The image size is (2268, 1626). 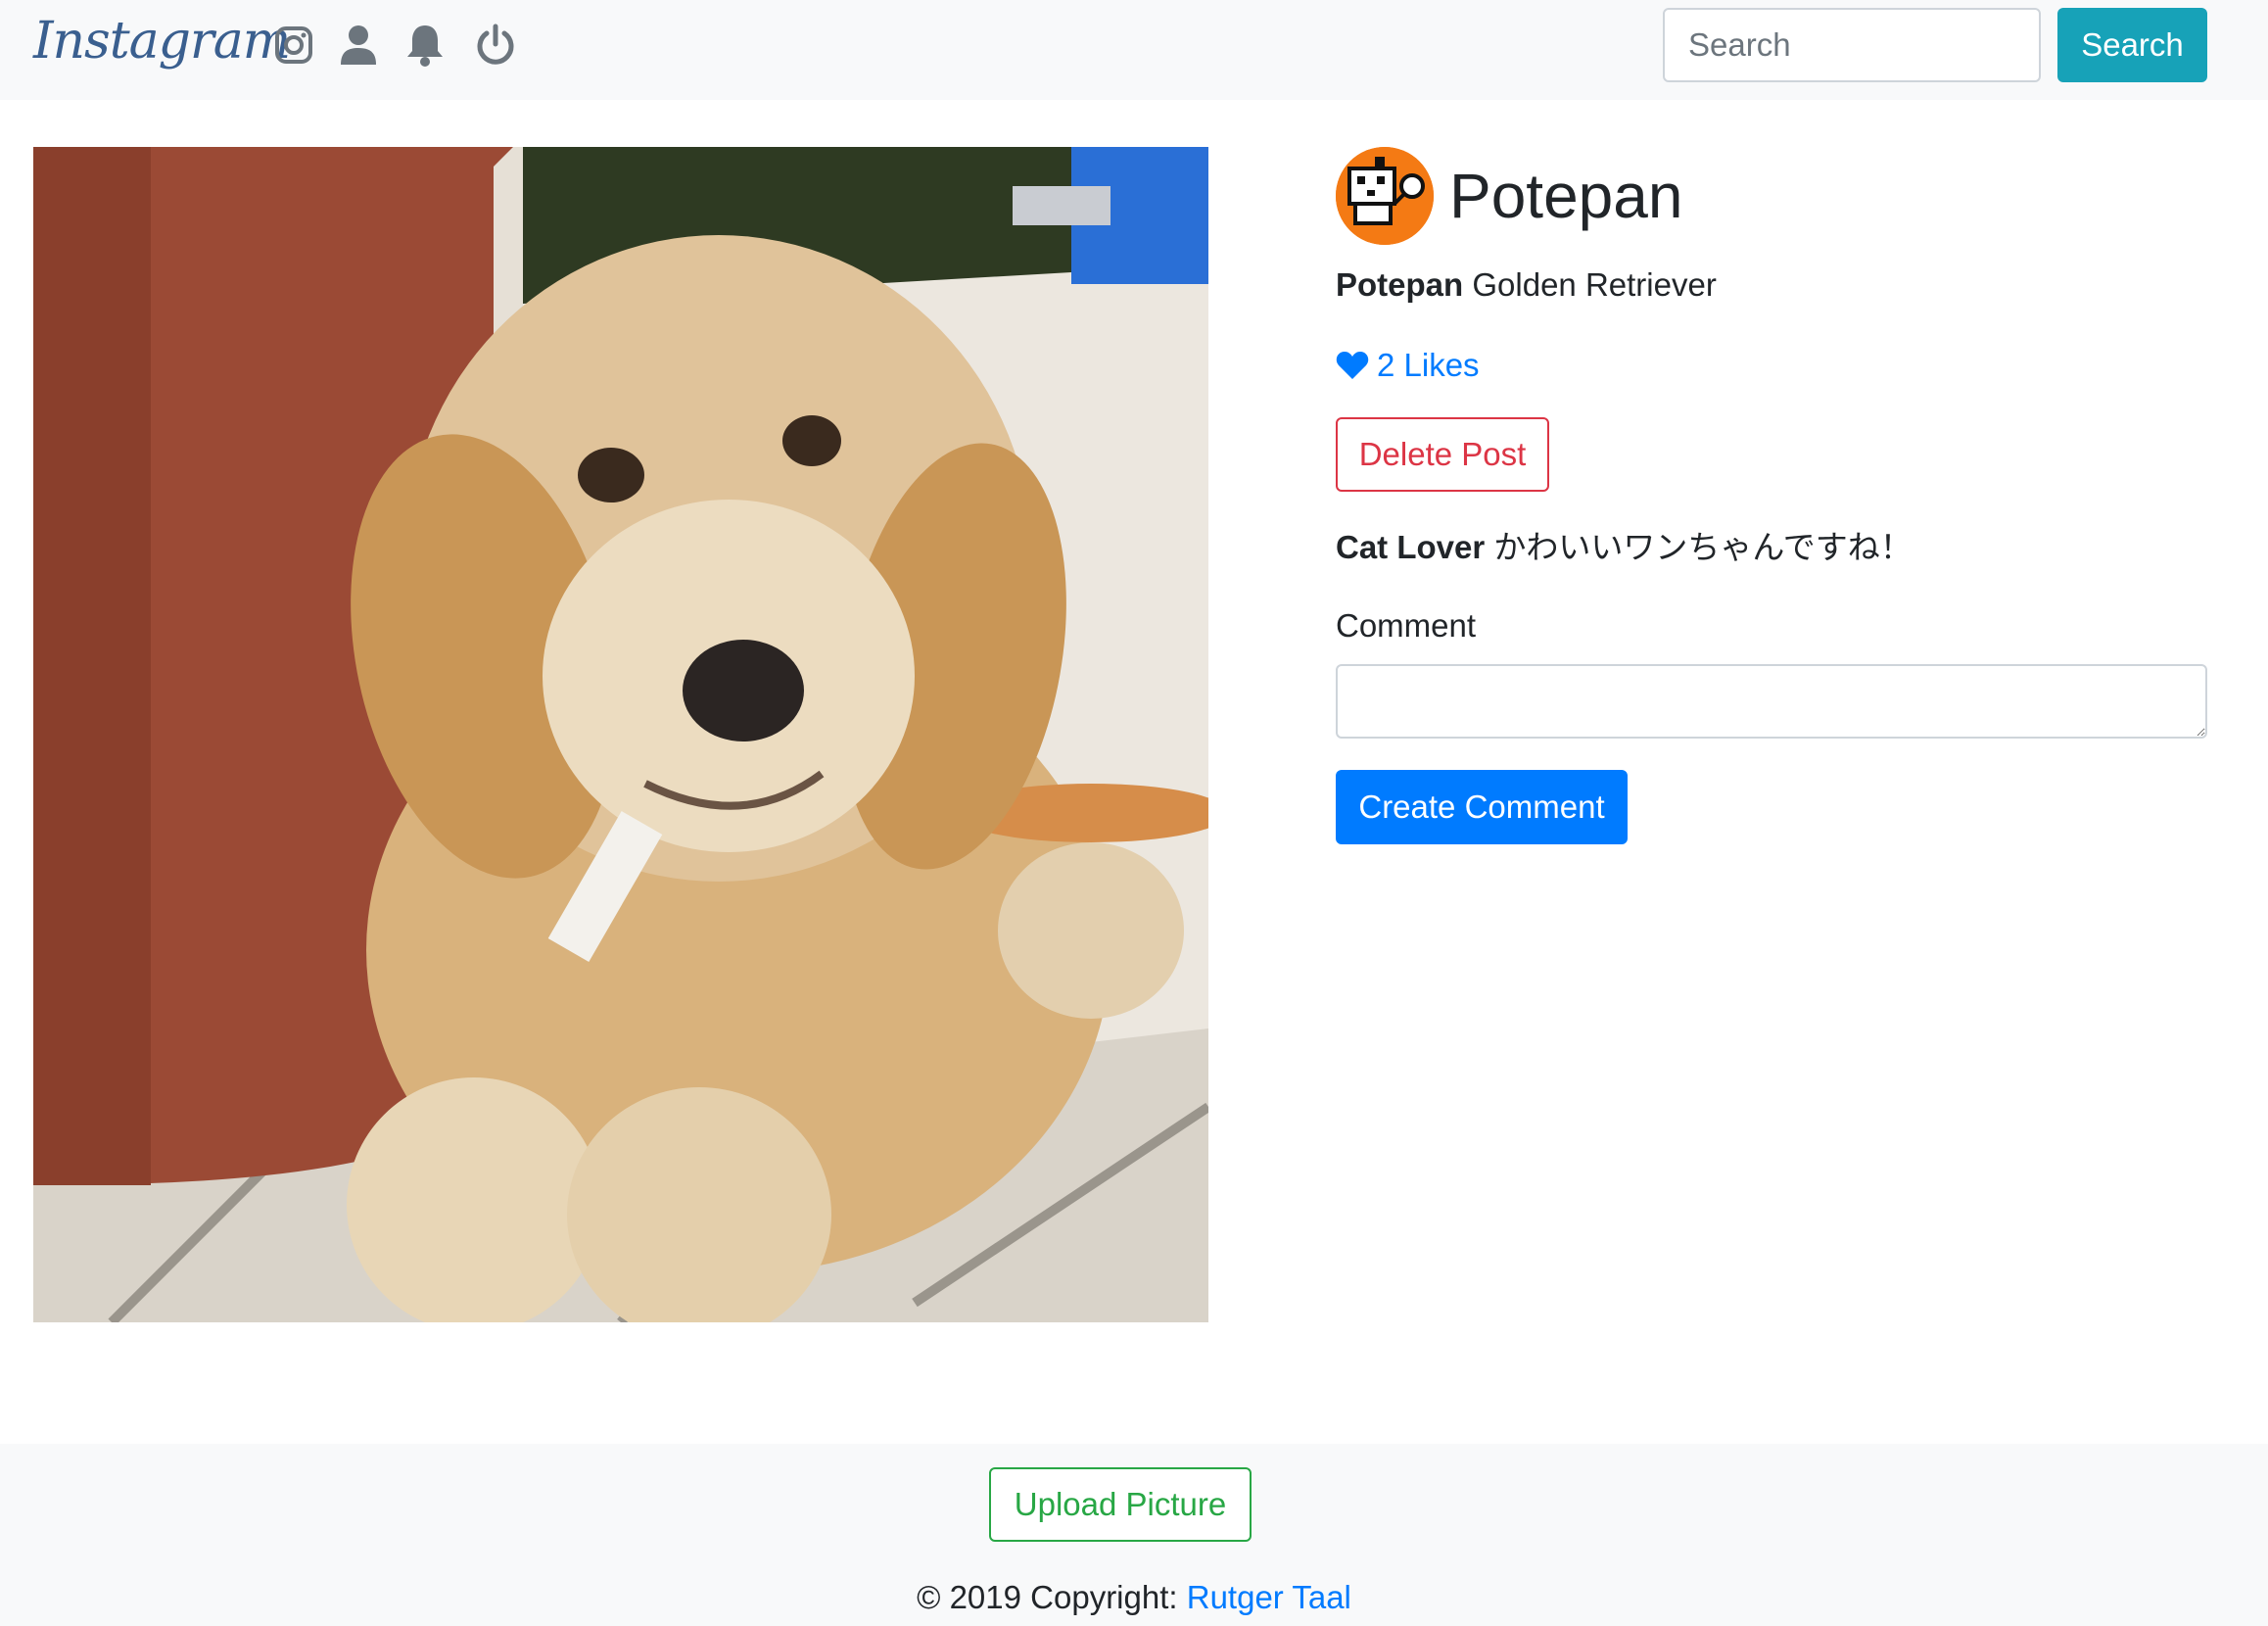 I want to click on comment-author: Cat Lover, so click(x=1411, y=547).